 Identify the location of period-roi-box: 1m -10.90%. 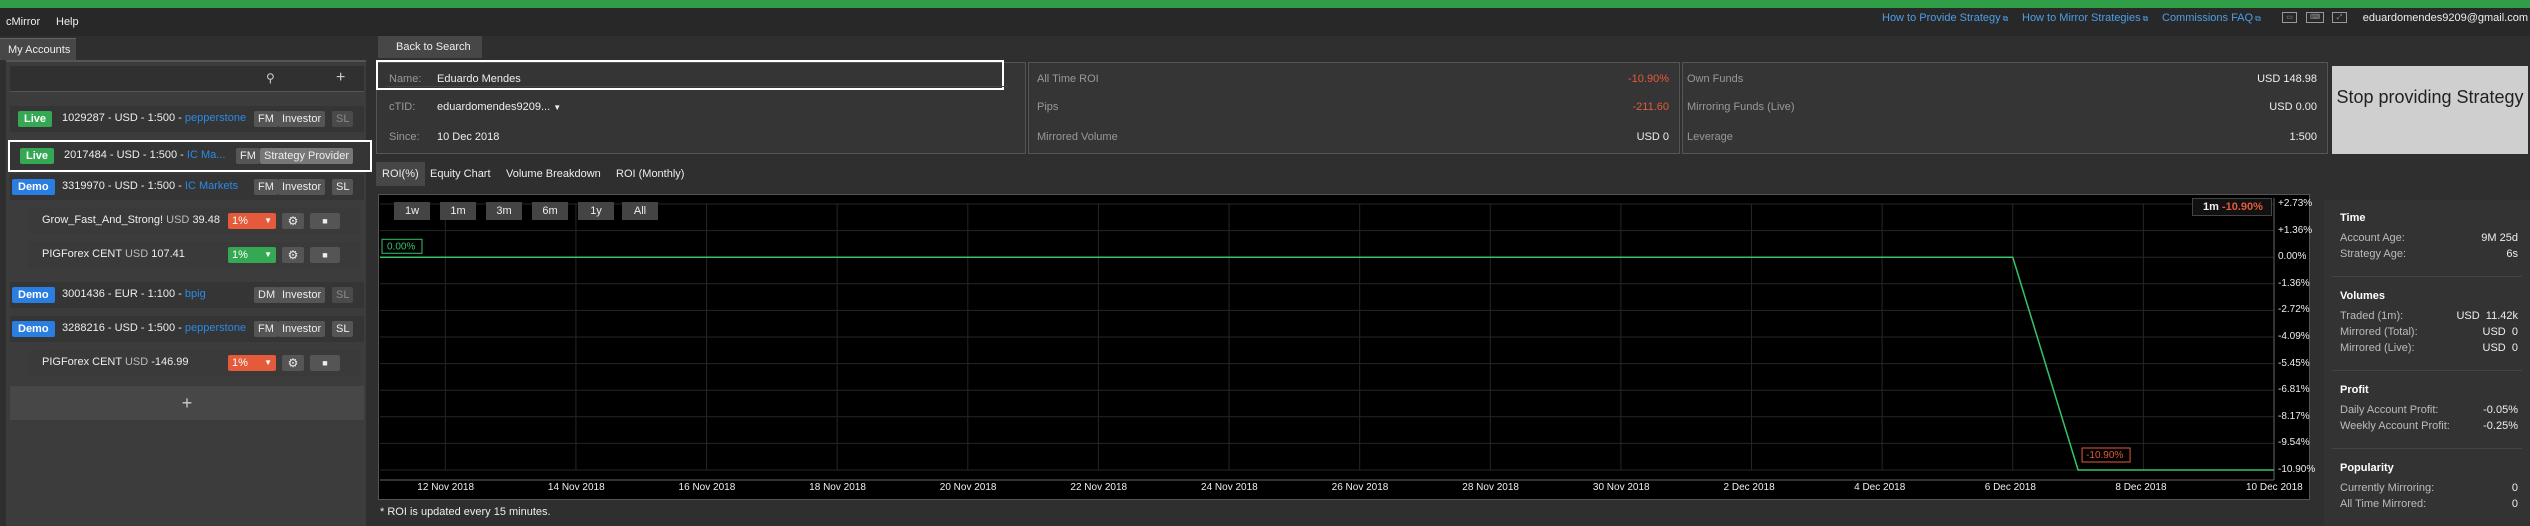
(2232, 207).